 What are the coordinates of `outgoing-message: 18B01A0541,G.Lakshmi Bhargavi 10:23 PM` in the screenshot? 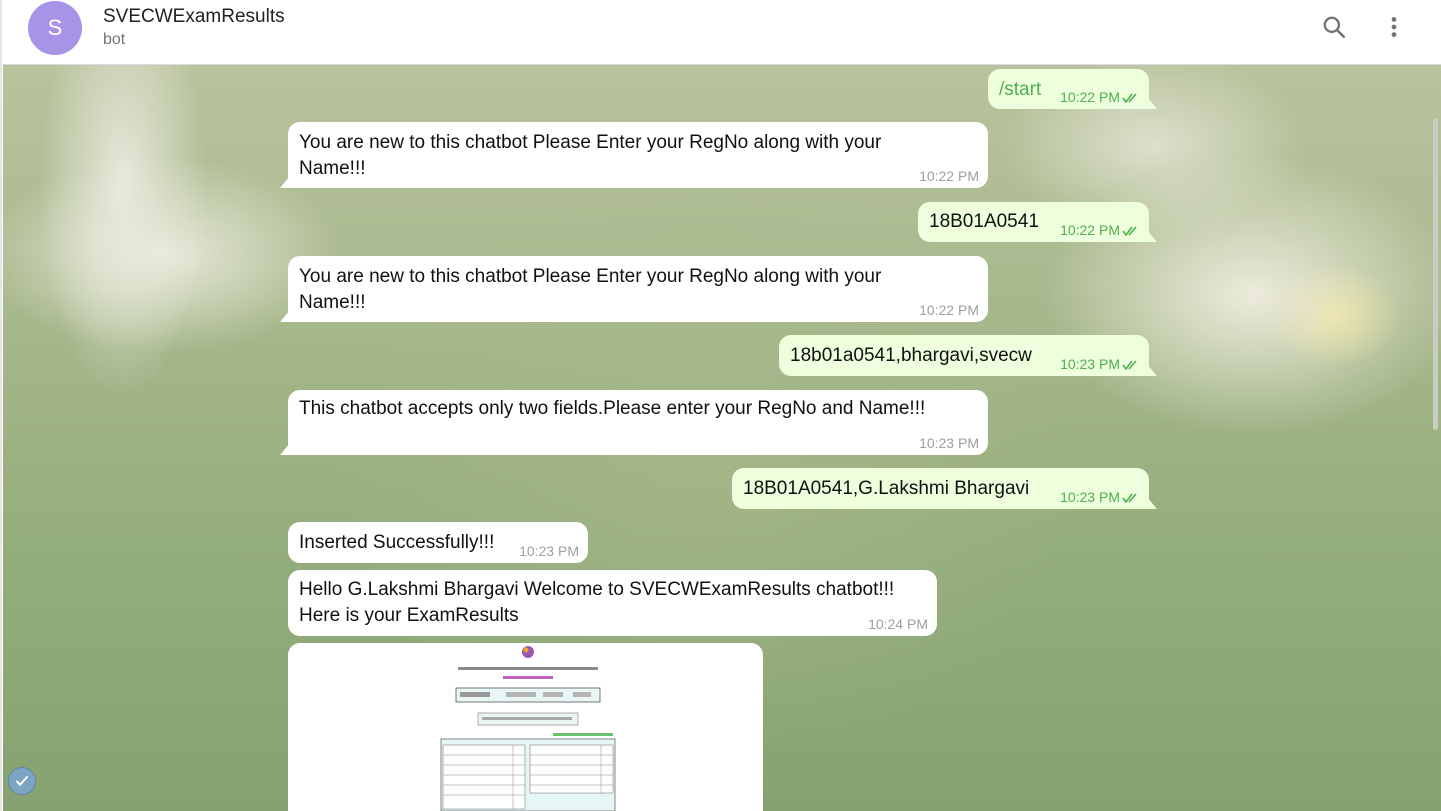 It's located at (940, 488).